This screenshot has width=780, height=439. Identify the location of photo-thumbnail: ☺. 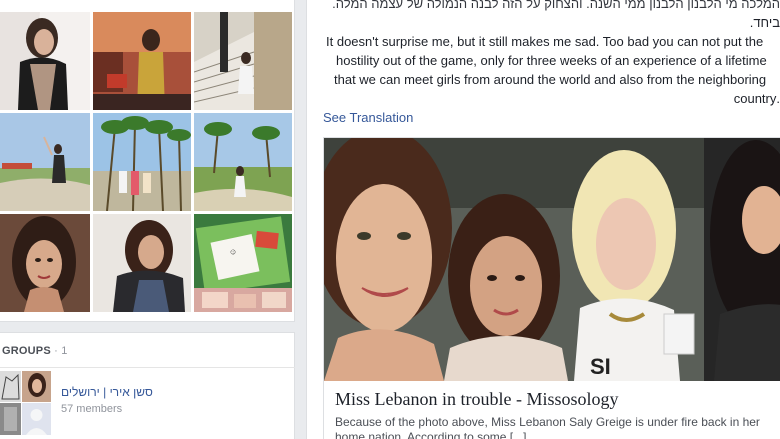
(243, 263).